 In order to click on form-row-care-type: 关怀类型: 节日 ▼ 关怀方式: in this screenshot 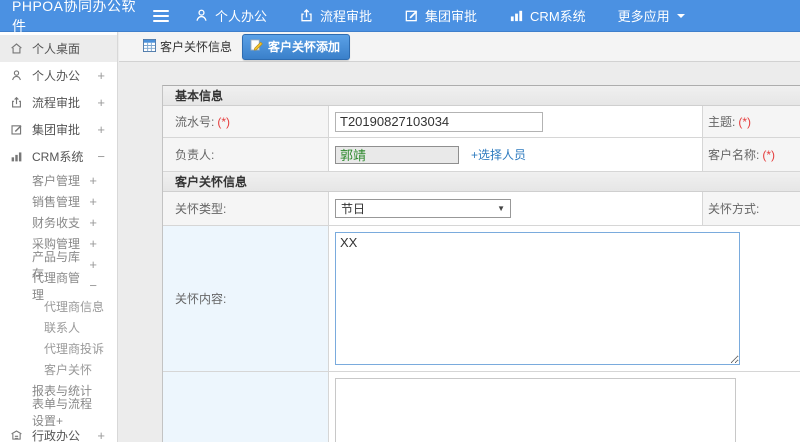, I will do `click(481, 209)`.